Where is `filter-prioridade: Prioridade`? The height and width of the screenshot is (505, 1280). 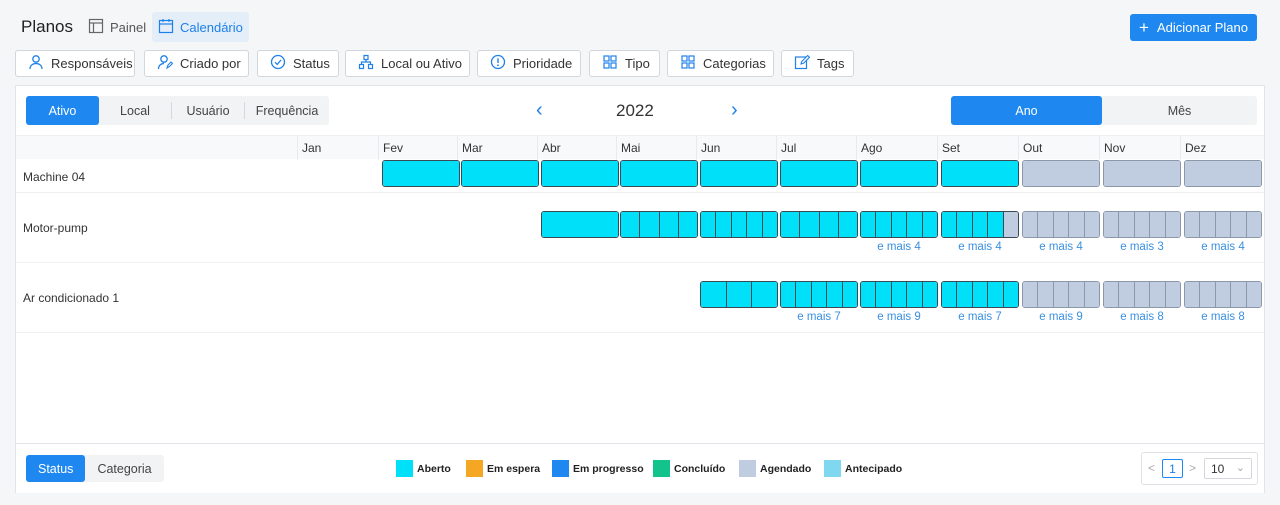
filter-prioridade: Prioridade is located at coordinates (529, 63).